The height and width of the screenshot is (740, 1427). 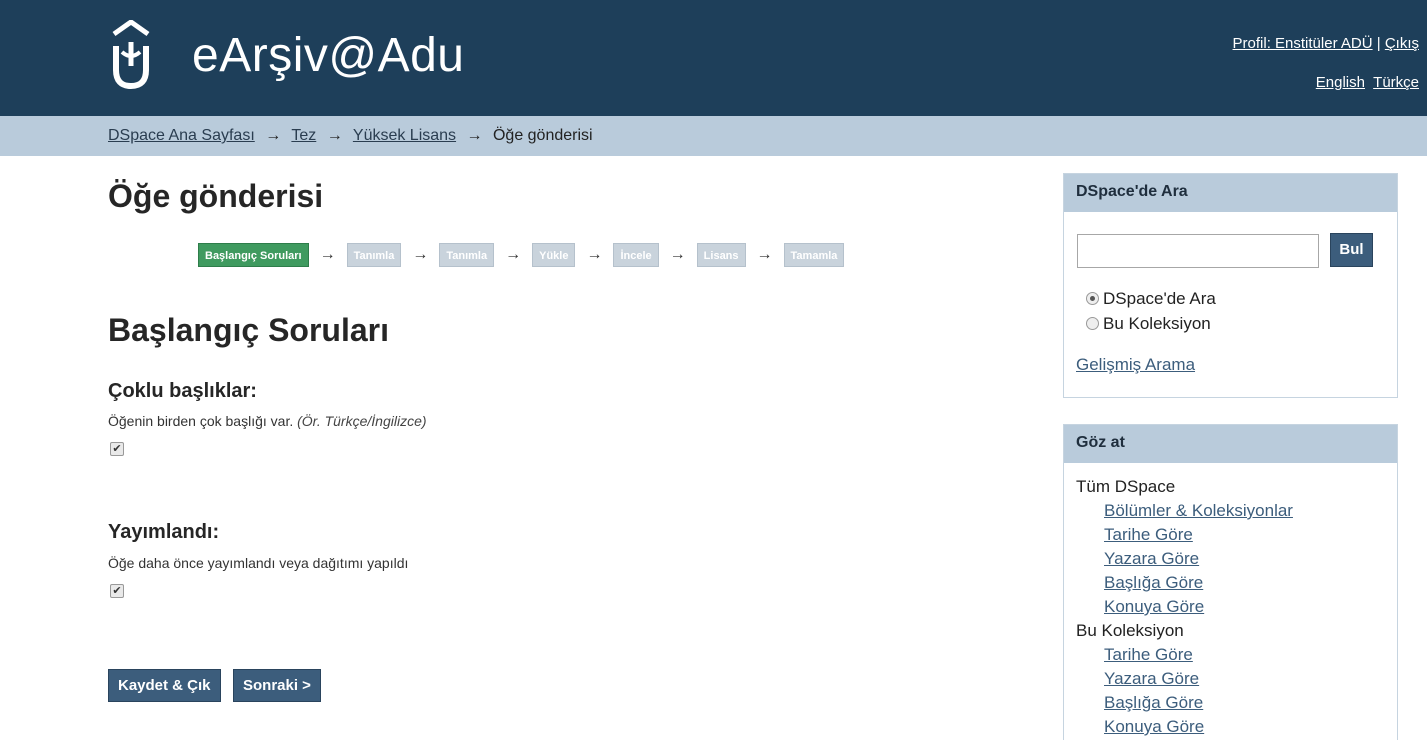 What do you see at coordinates (1184, 655) in the screenshot?
I see `collection-link-by-date: Tarihe Göre` at bounding box center [1184, 655].